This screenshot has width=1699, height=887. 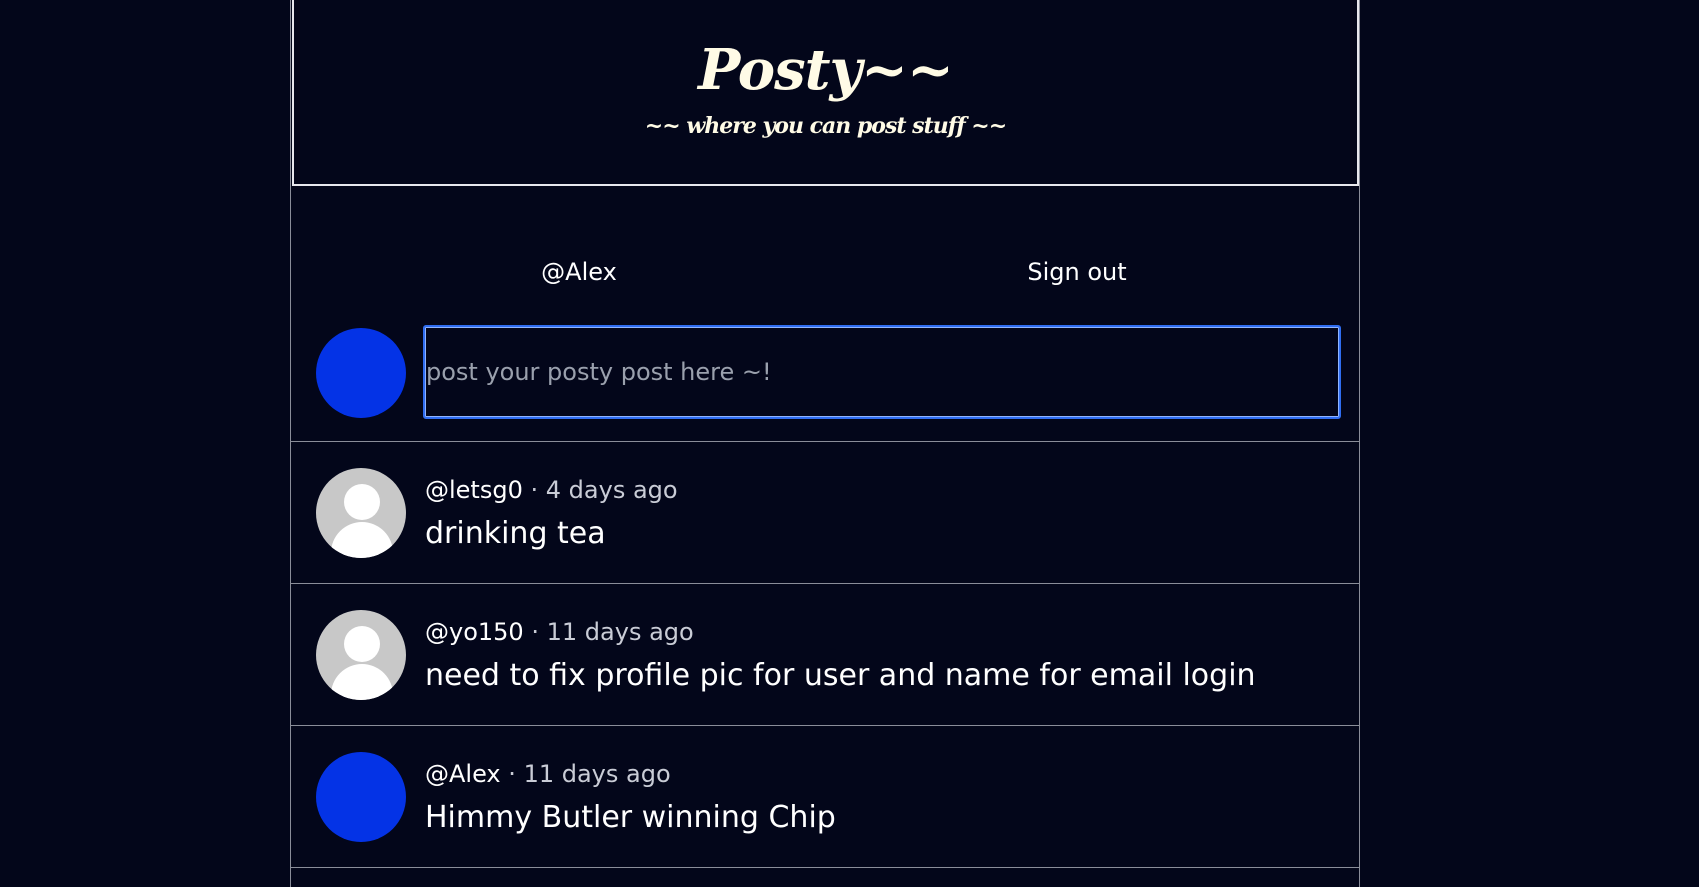 What do you see at coordinates (825, 272) in the screenshot?
I see `top-nav: @Alex Sign out` at bounding box center [825, 272].